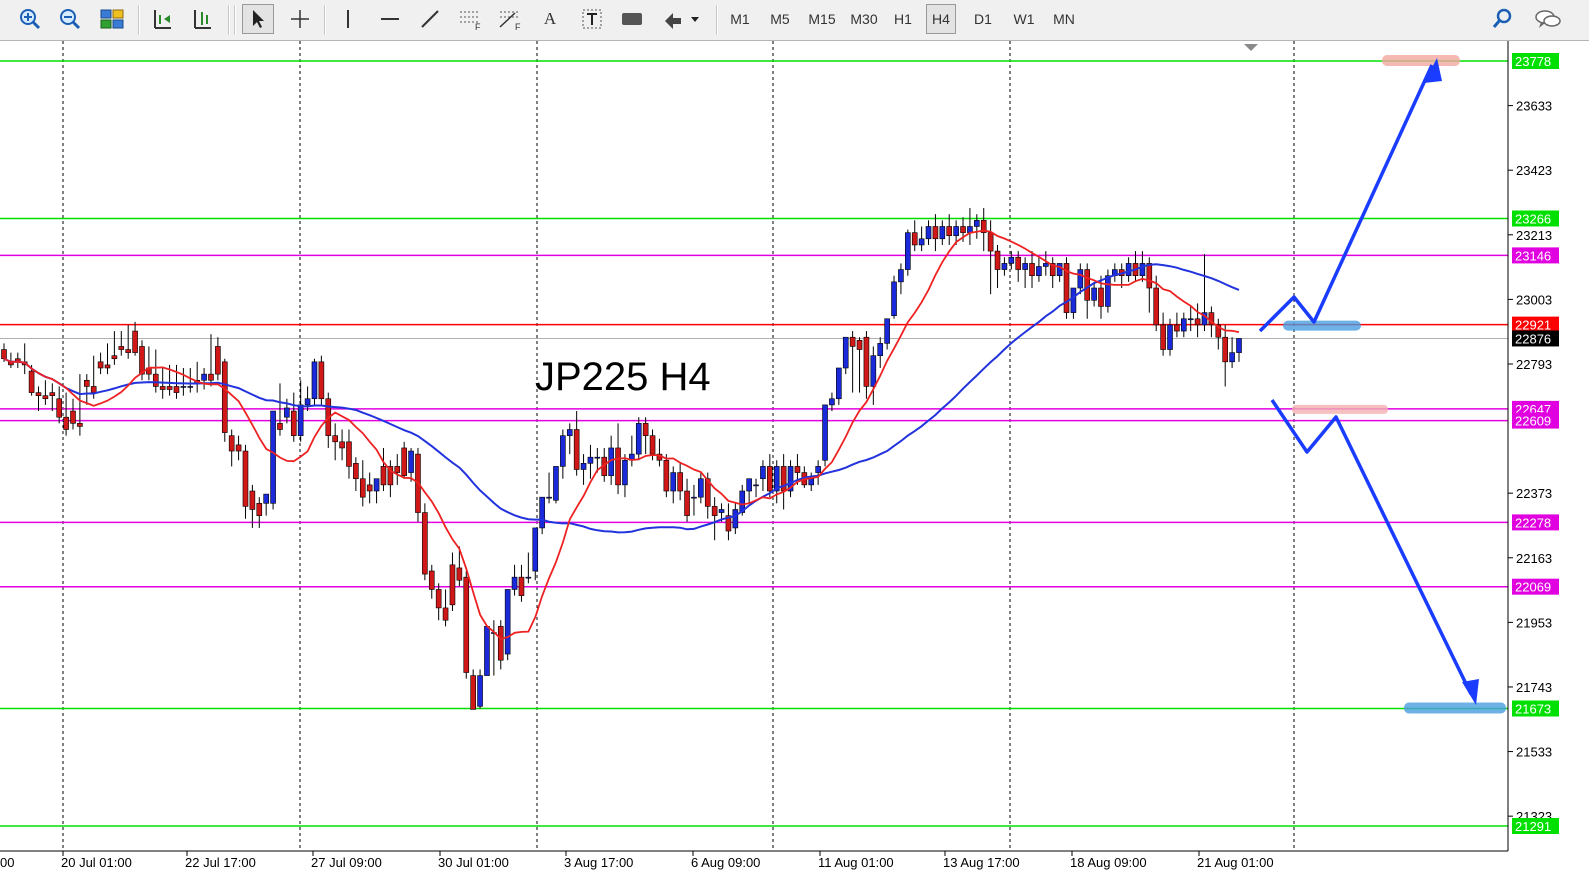  Describe the element at coordinates (1502, 19) in the screenshot. I see `search-icon` at that location.